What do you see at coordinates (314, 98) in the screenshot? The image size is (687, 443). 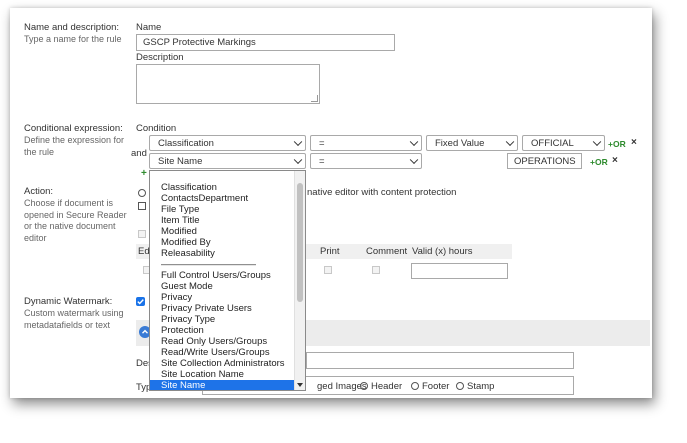 I see `resize-handle-icon` at bounding box center [314, 98].